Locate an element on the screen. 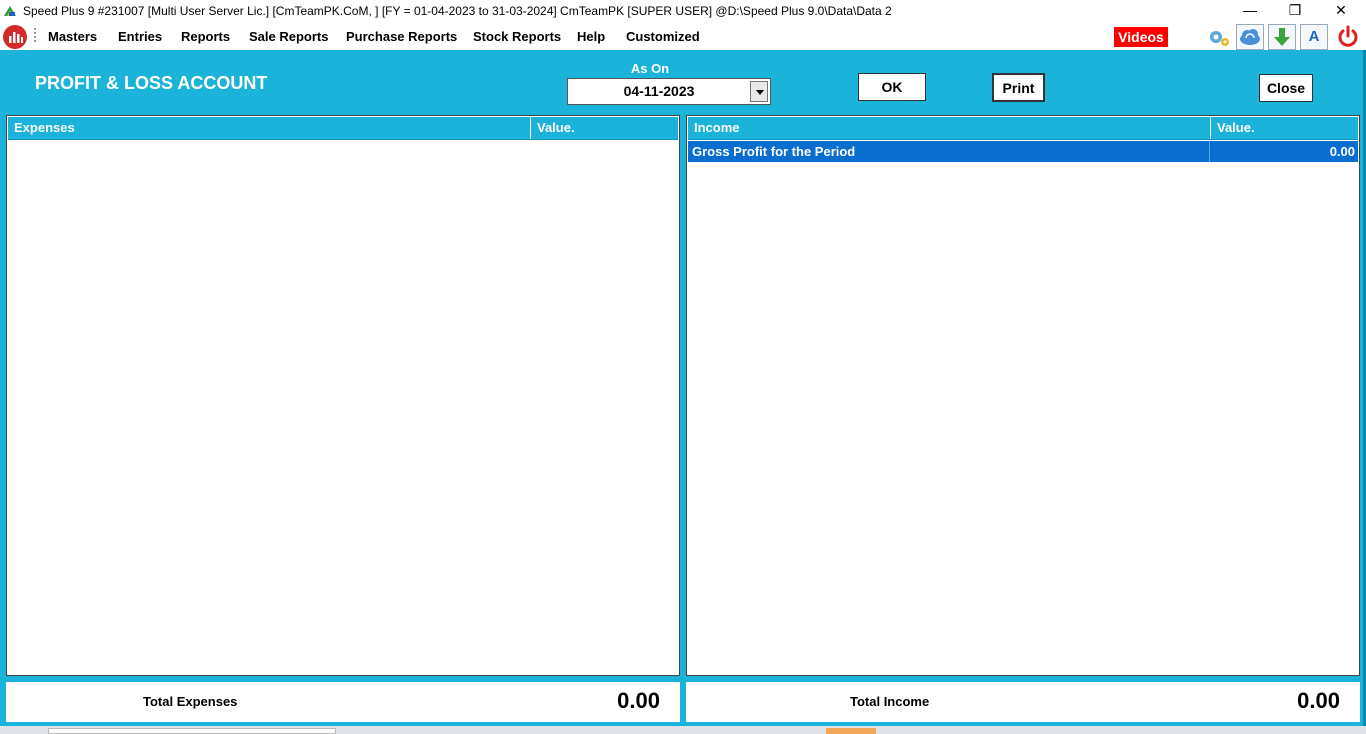 This screenshot has width=1366, height=734. taskbar-strip is located at coordinates (683, 730).